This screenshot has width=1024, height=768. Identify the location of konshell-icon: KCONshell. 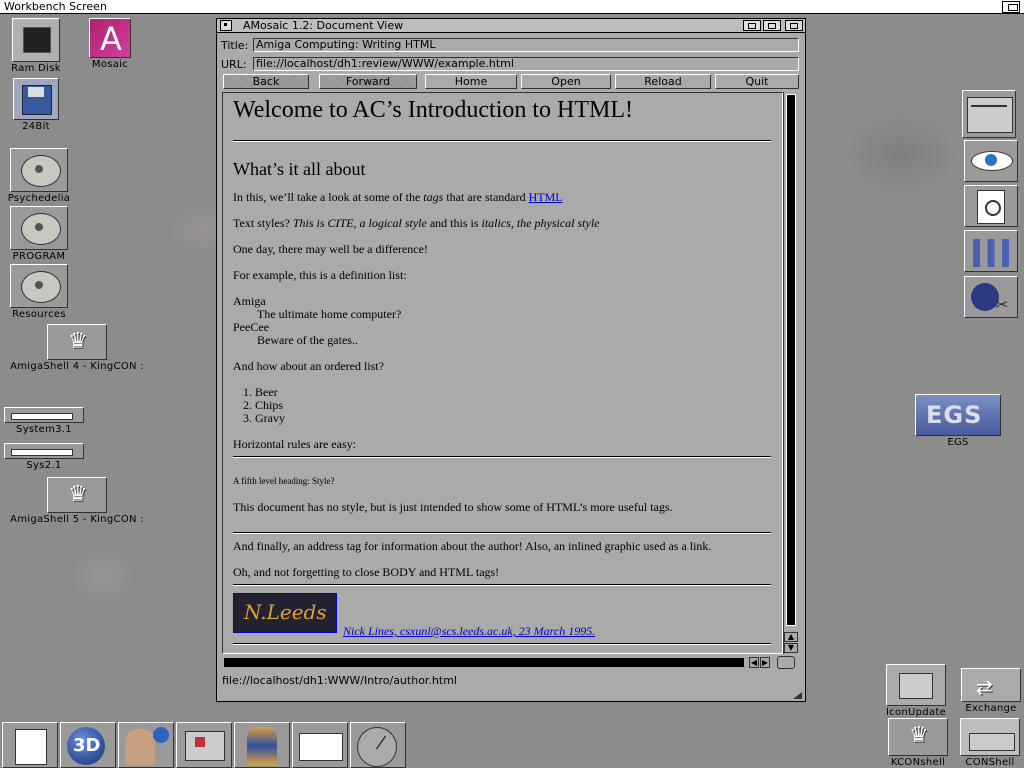
(918, 743).